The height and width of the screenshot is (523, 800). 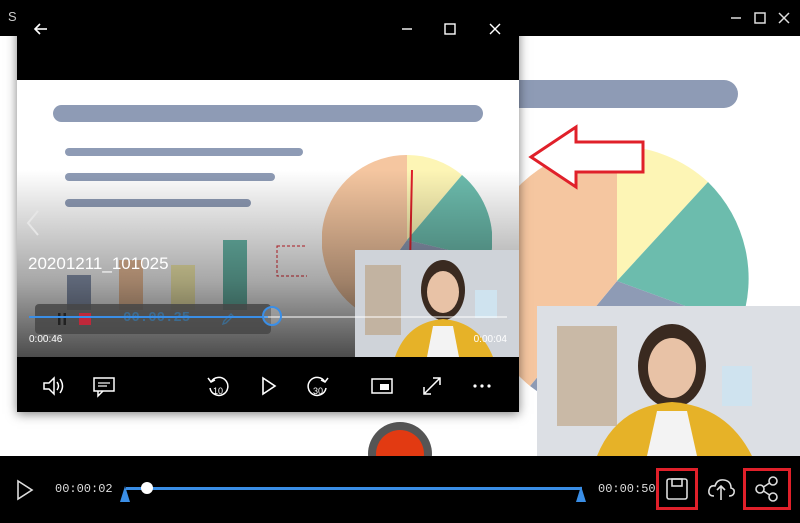 What do you see at coordinates (318, 391) in the screenshot?
I see `svg-text: 30` at bounding box center [318, 391].